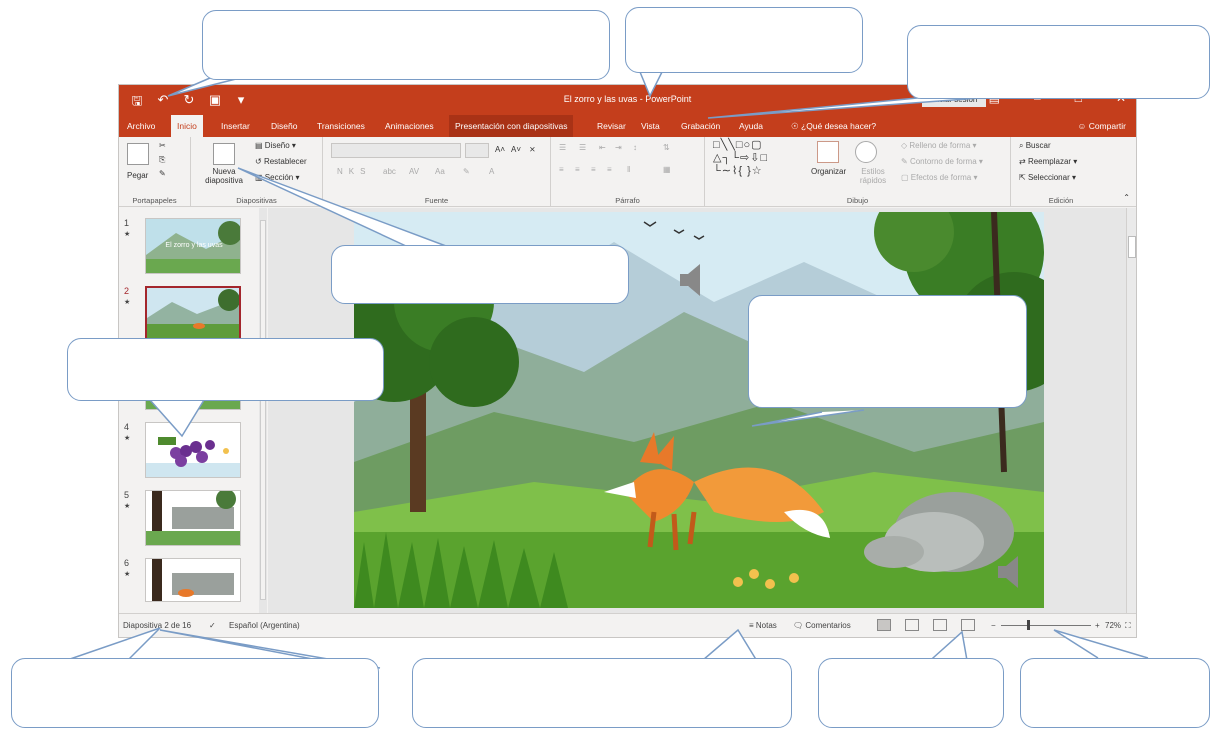  Describe the element at coordinates (477, 150) in the screenshot. I see `font-size-box` at that location.